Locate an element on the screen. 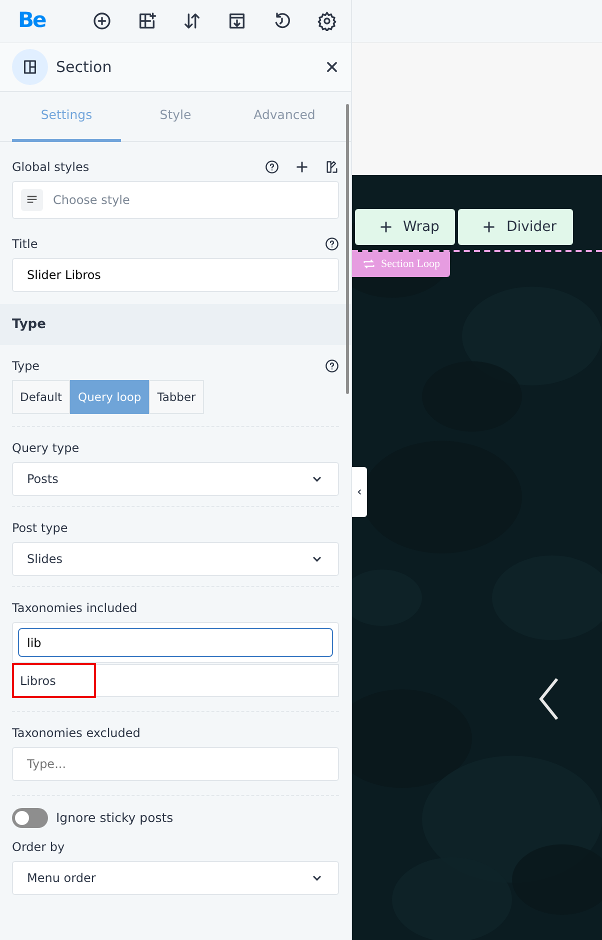 The image size is (602, 940). field-label: Title is located at coordinates (25, 244).